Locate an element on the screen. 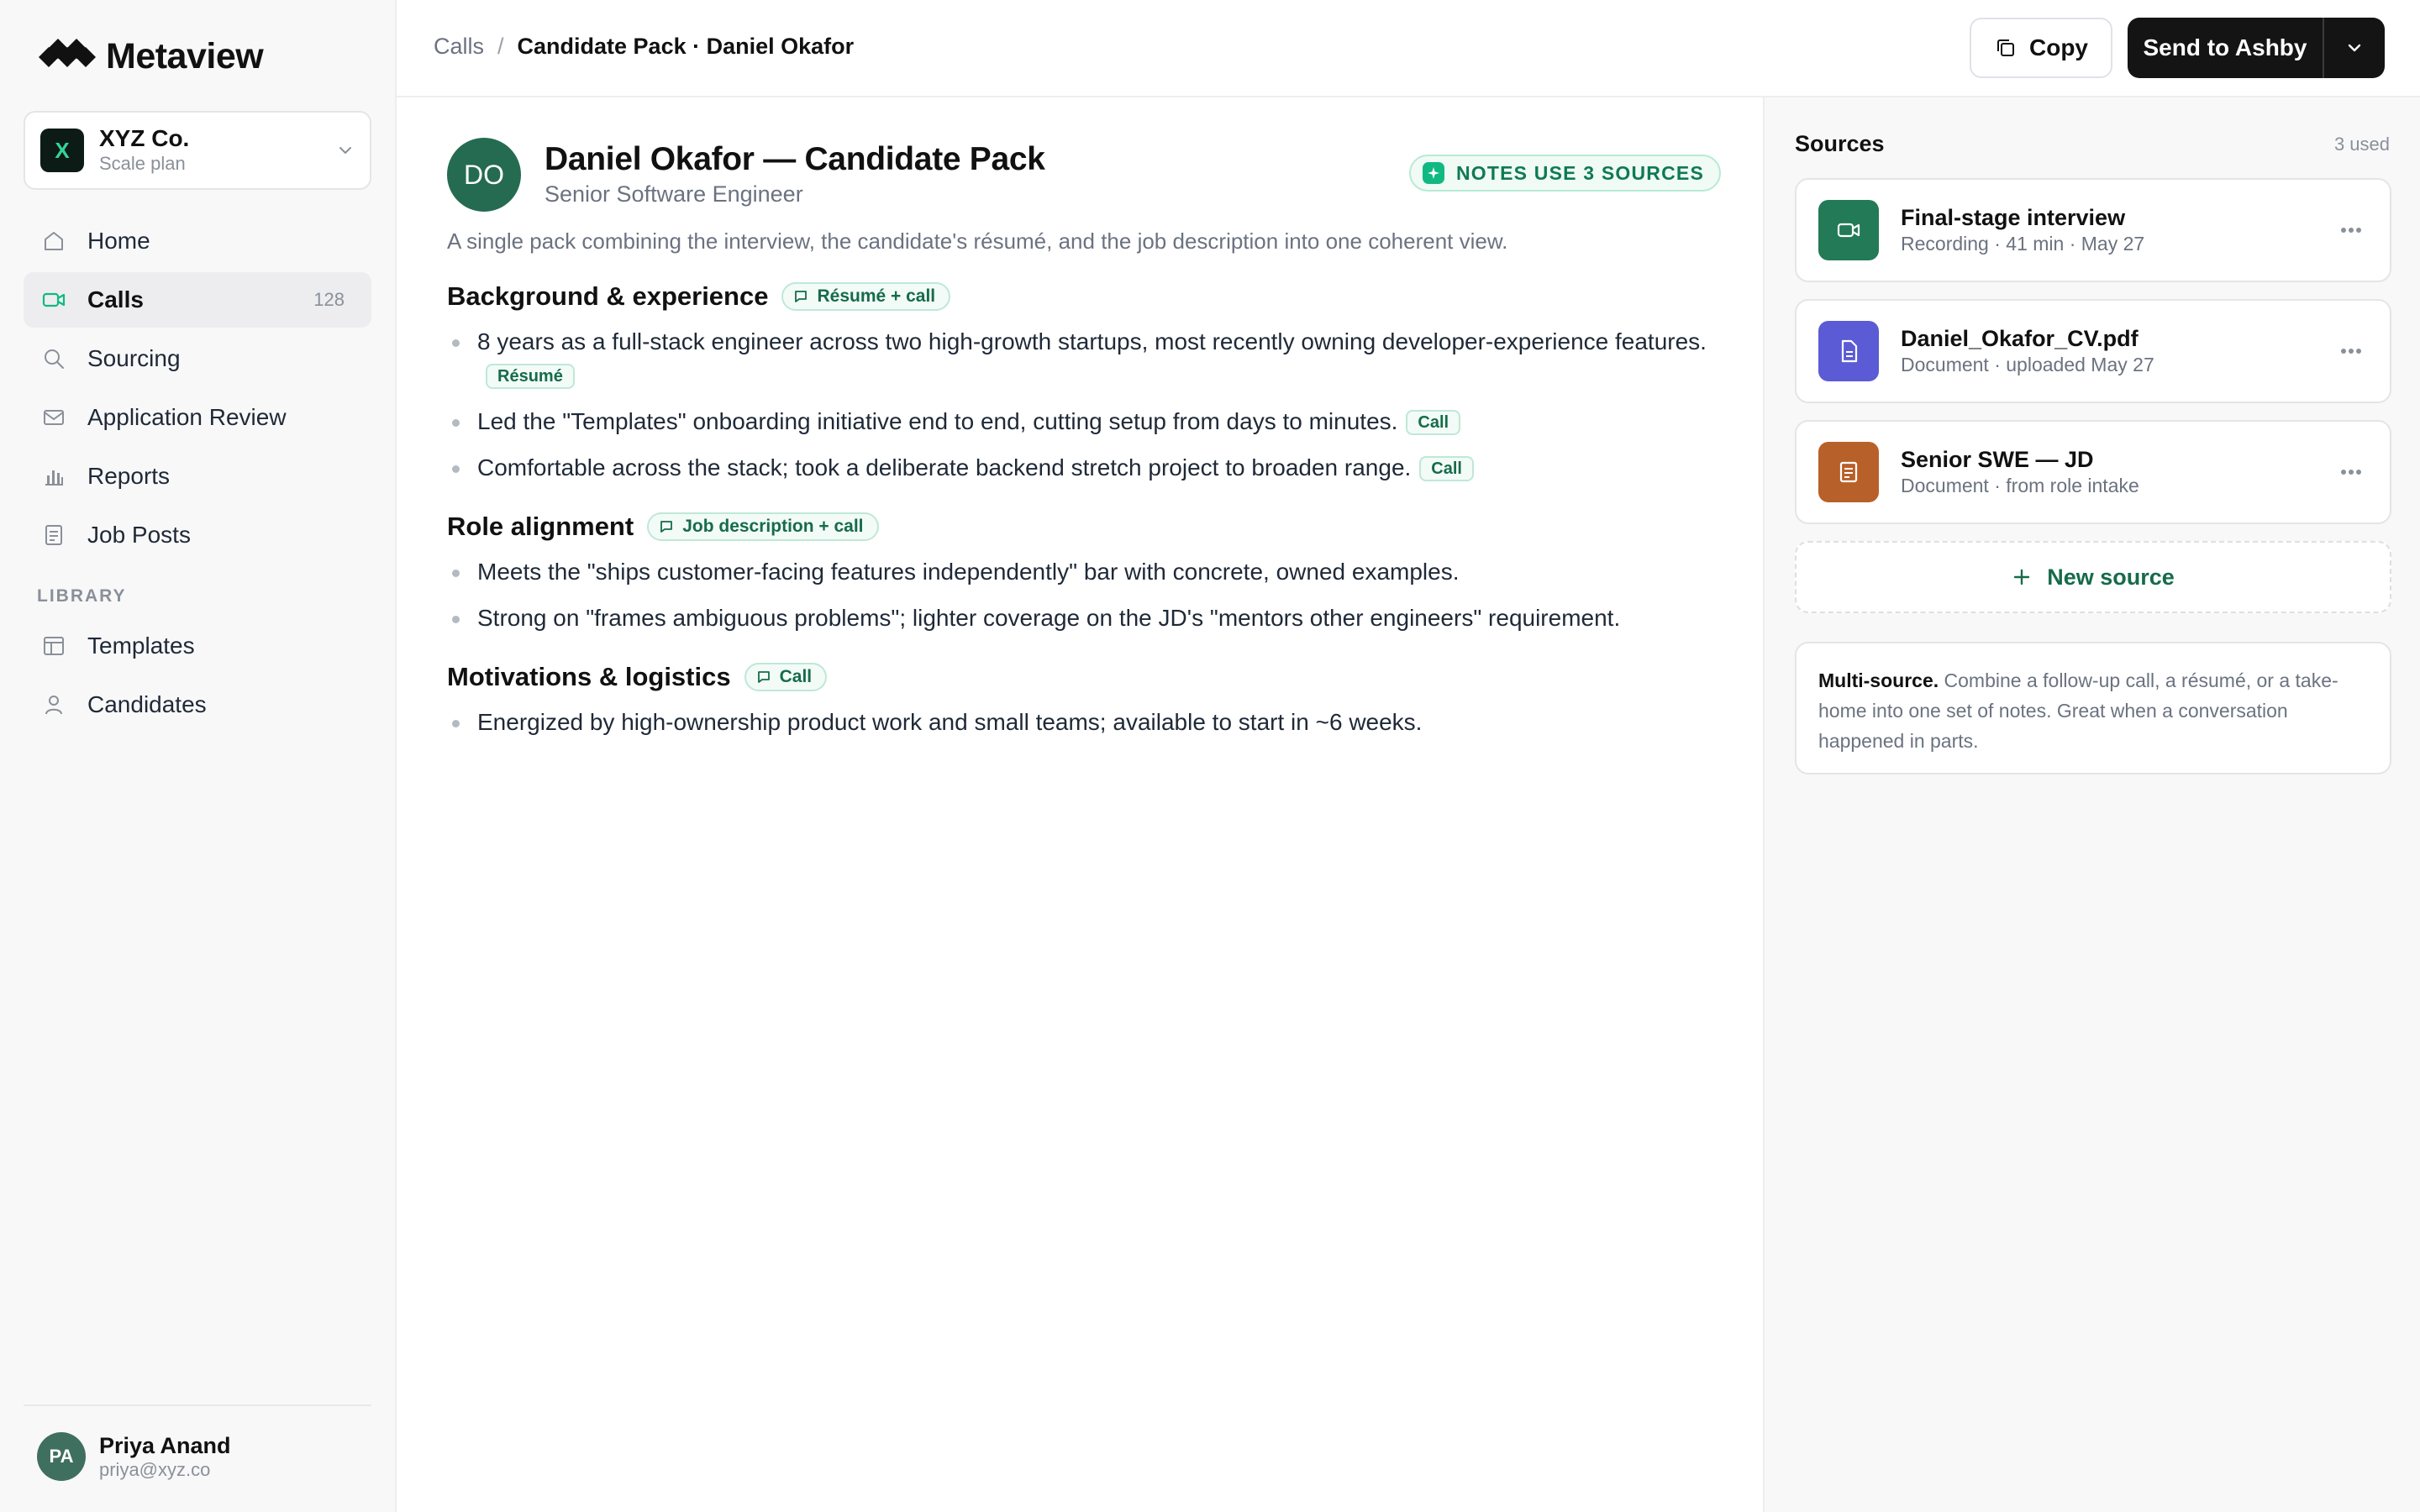 The image size is (2420, 1512). sidebar-item-label: Job Posts is located at coordinates (139, 535).